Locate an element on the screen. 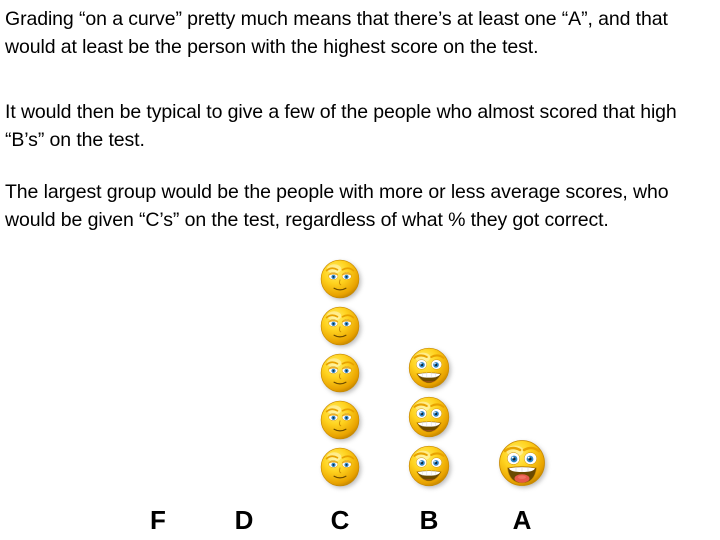 Image resolution: width=720 pixels, height=540 pixels. face-stack-a is located at coordinates (522, 463).